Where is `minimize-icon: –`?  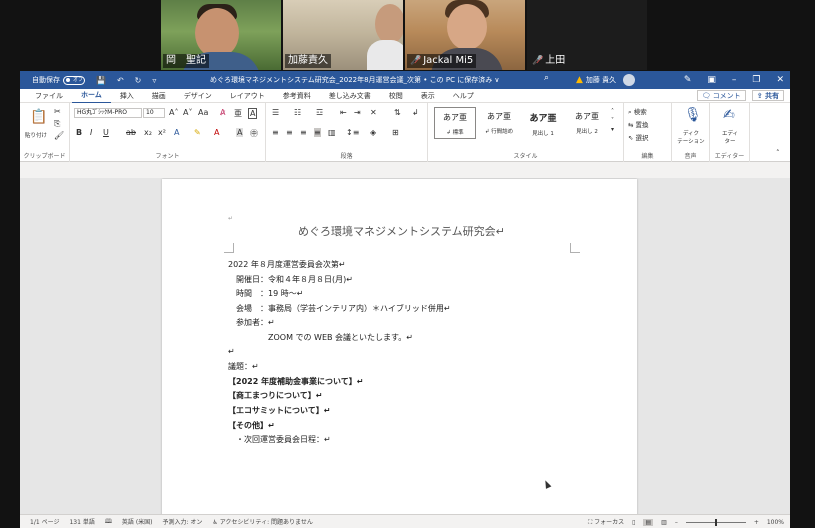
minimize-icon: – is located at coordinates (734, 80).